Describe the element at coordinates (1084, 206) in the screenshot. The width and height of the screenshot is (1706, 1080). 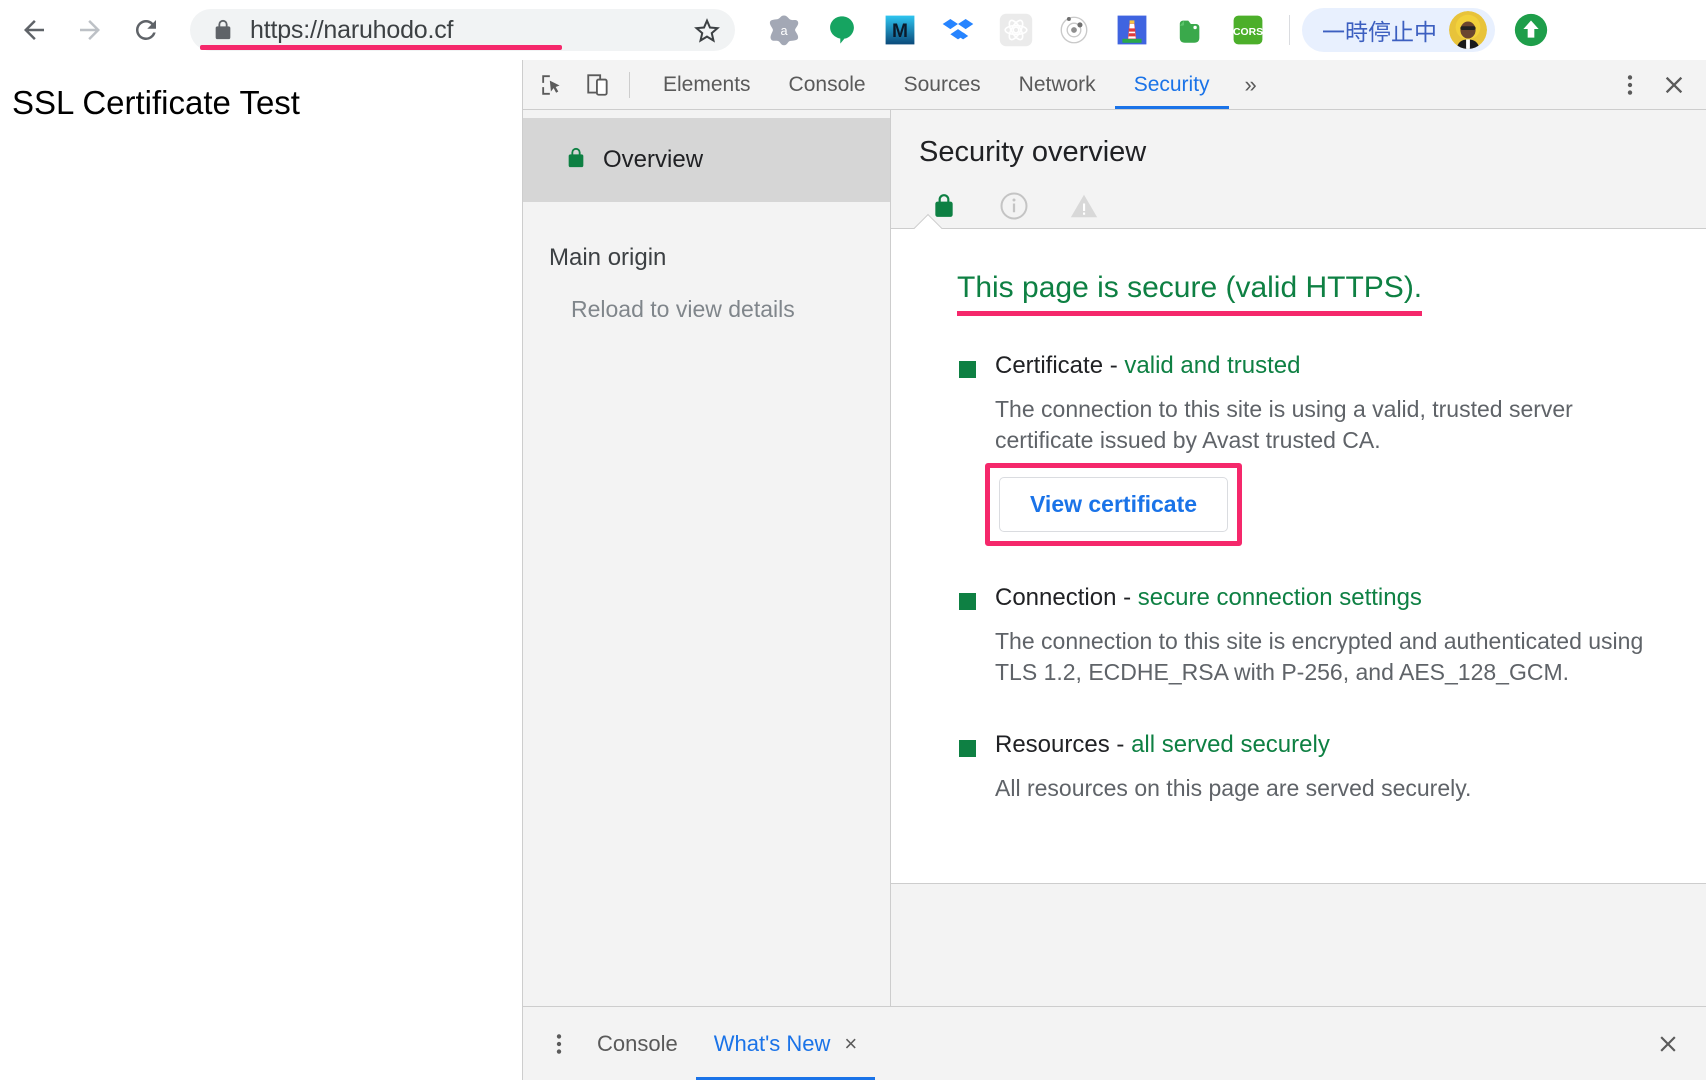
I see `warning-triangle-icon` at that location.